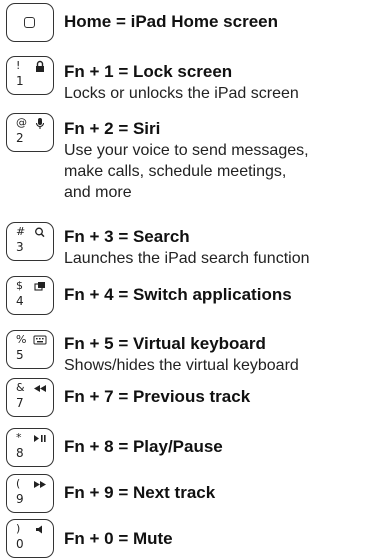 This screenshot has width=380, height=559. I want to click on shortcut-title: Fn + 3 = Search, so click(127, 236).